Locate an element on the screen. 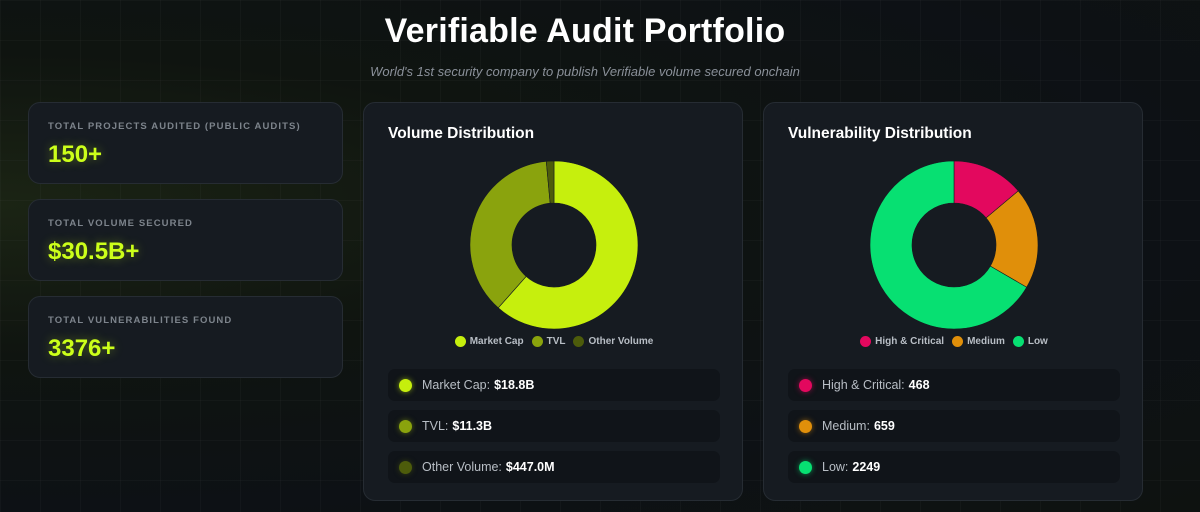  legend-label: High & Critical is located at coordinates (910, 341).